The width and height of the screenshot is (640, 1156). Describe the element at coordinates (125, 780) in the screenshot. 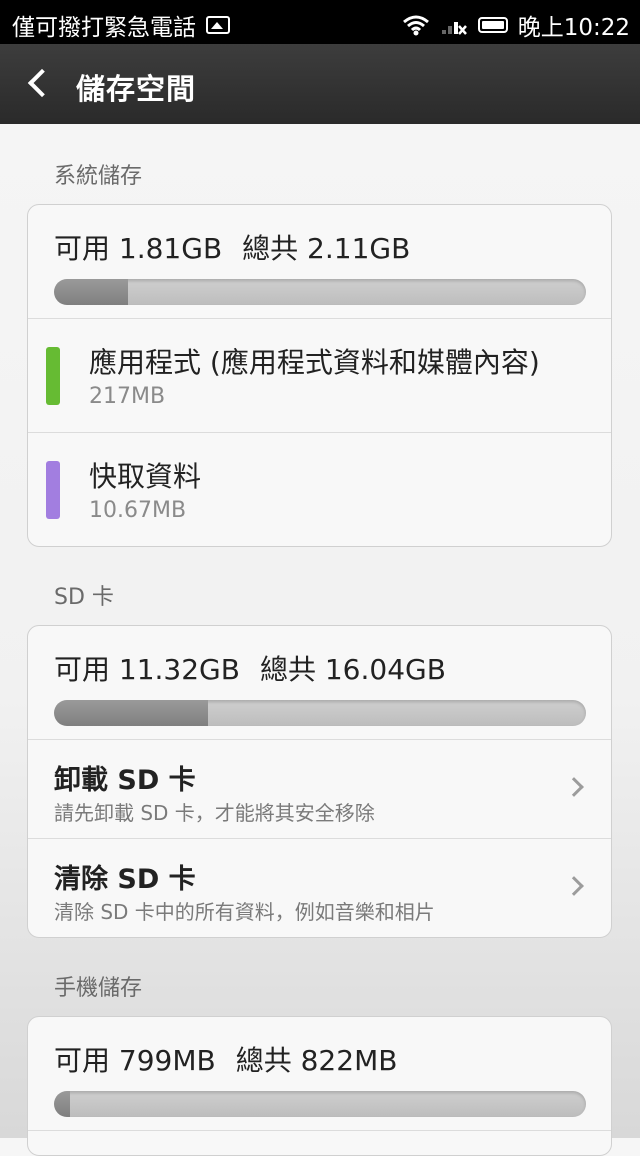

I see `action-title: 卸載 SD 卡` at that location.